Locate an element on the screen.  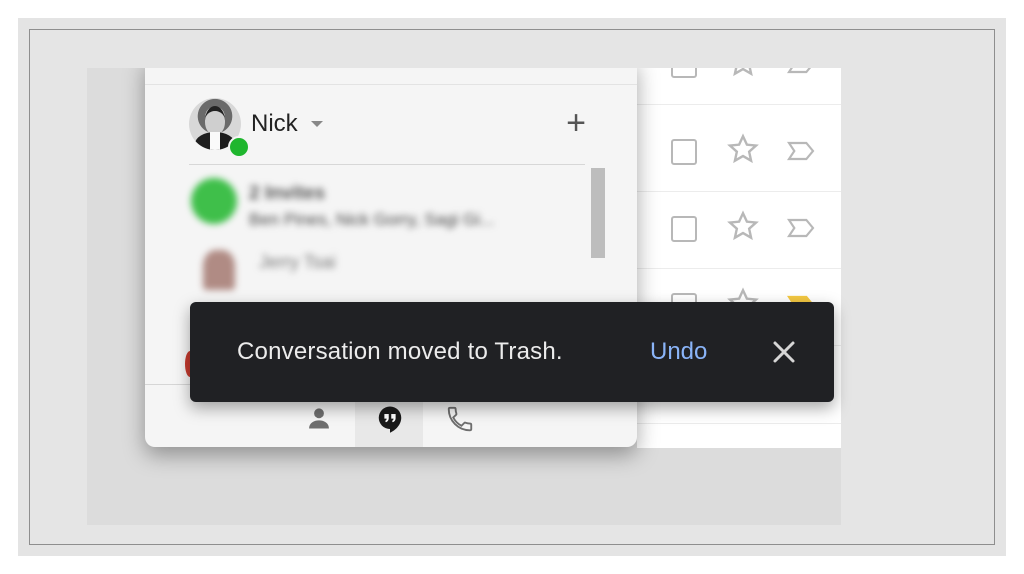
person-icon is located at coordinates (319, 418).